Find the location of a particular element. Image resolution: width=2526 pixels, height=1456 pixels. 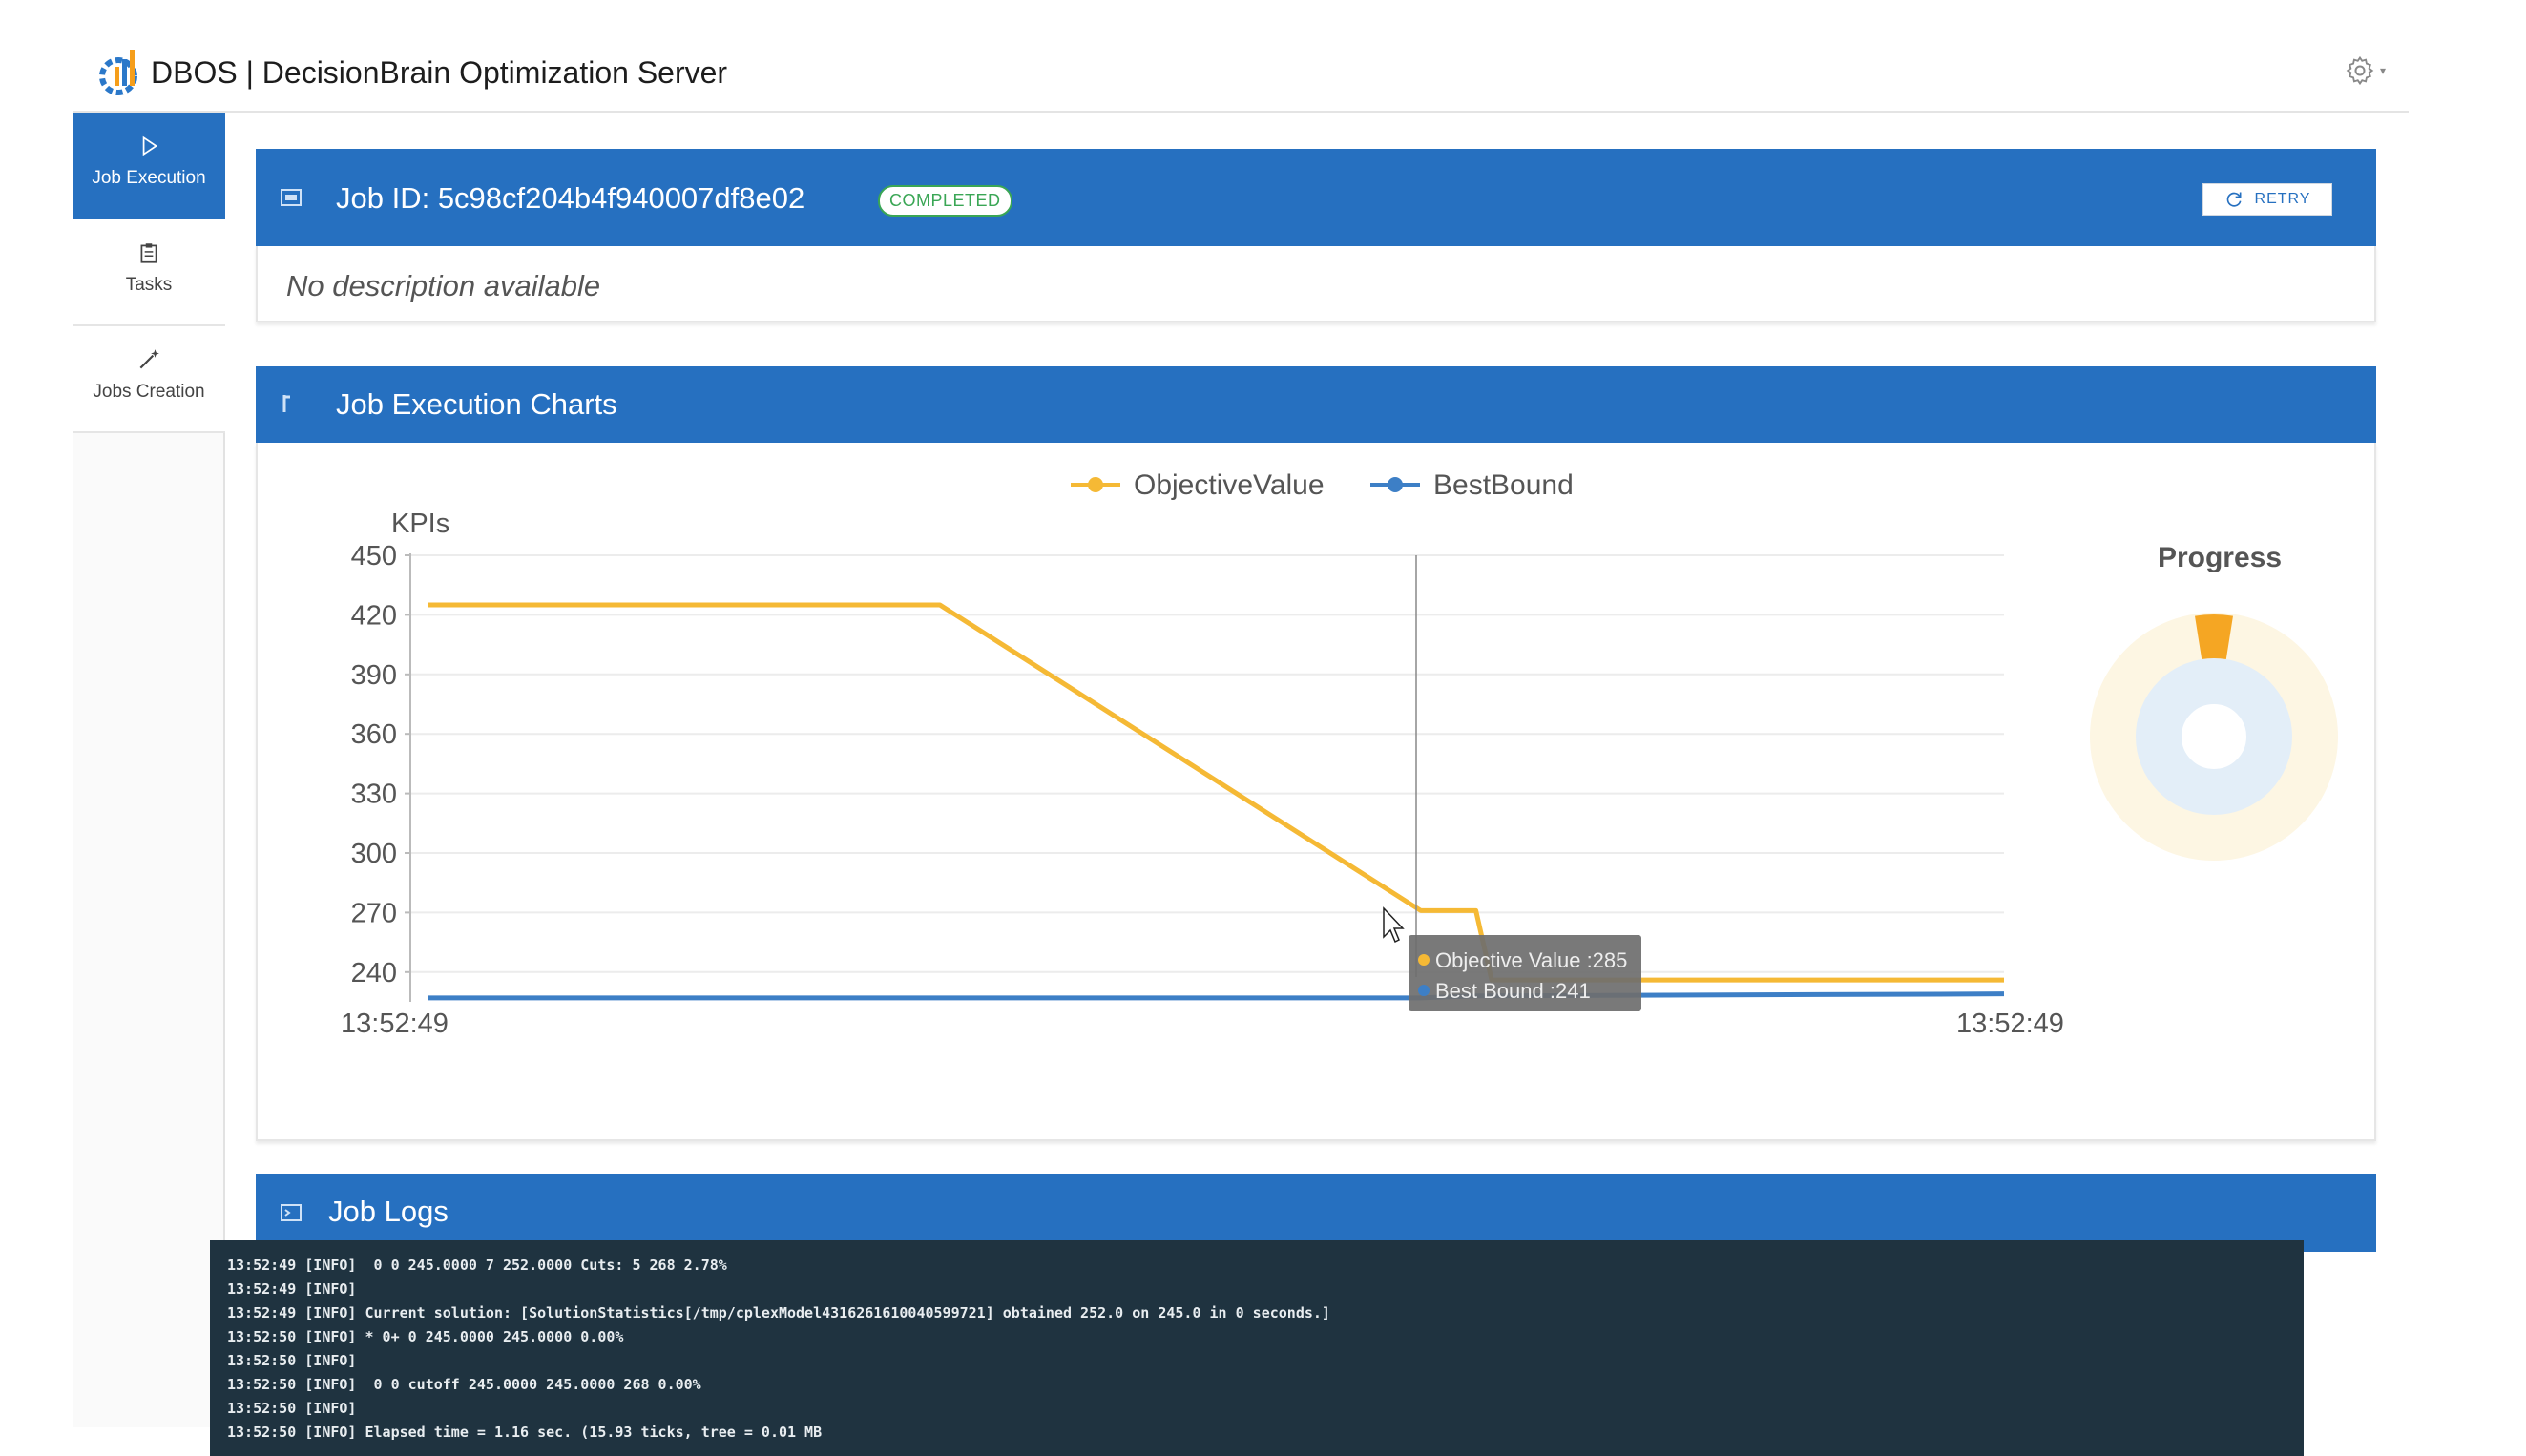

magic-wand-icon is located at coordinates (149, 359).